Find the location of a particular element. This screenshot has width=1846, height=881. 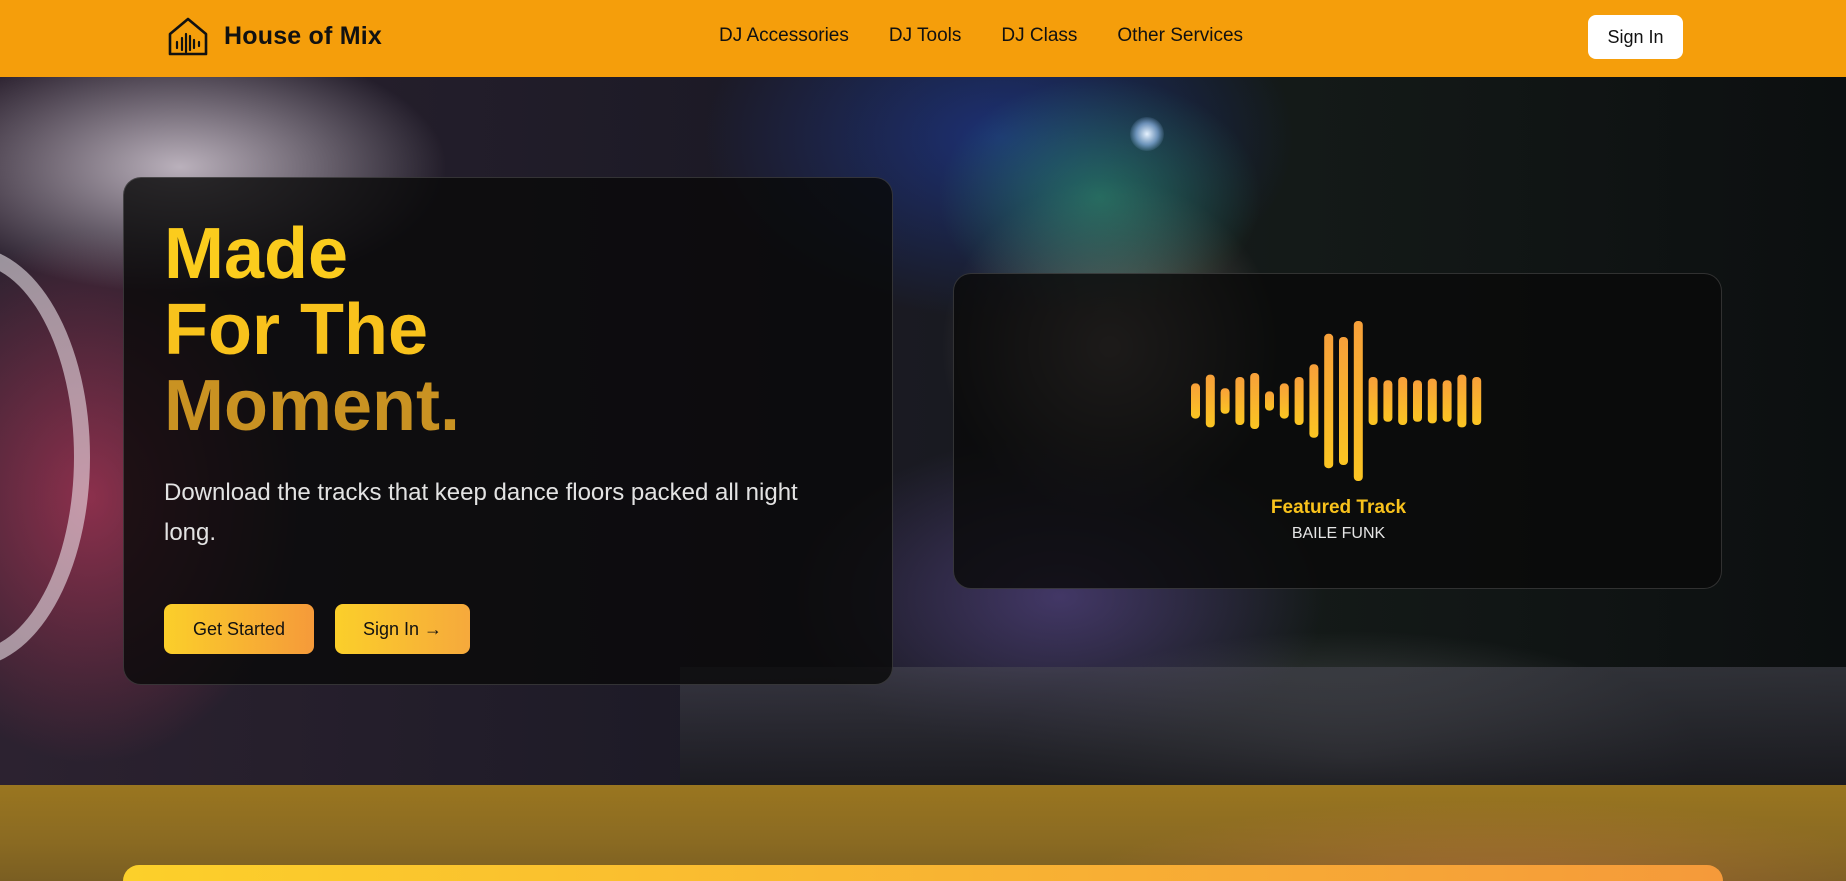

hero-sign-in-button: Sign In → is located at coordinates (402, 629).